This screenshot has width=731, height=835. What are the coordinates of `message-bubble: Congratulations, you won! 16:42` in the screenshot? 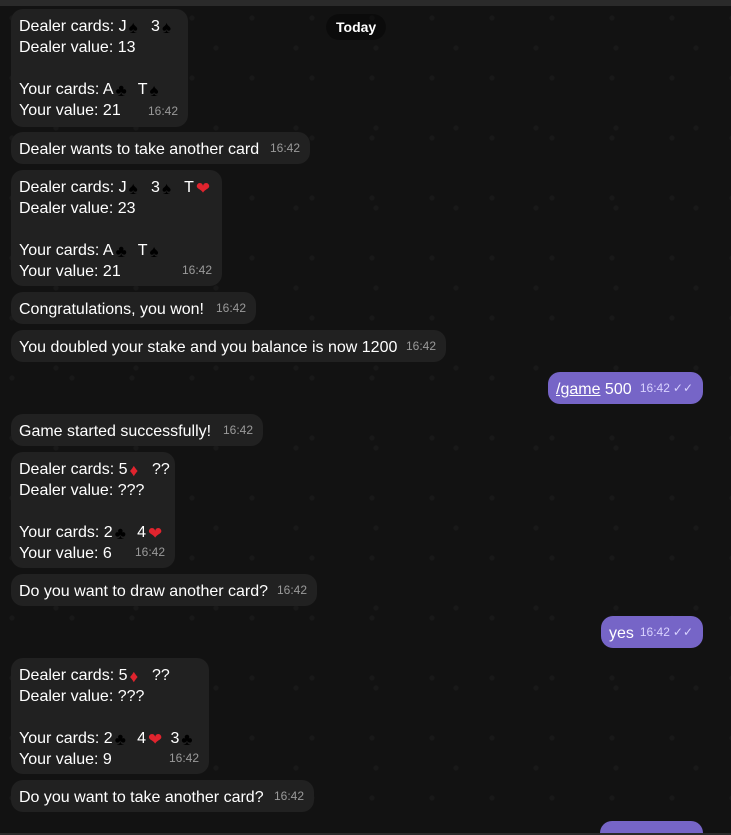 It's located at (133, 308).